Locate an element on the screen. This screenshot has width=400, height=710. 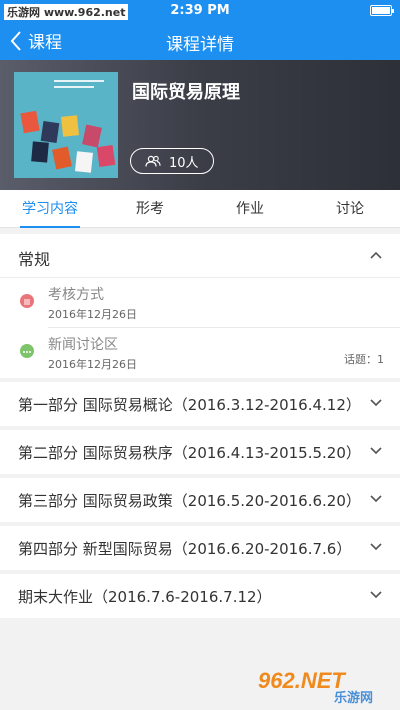
part-title: 第二部分 国际贸易秩序（2016.4.13-2015.5.20） is located at coordinates (189, 453).